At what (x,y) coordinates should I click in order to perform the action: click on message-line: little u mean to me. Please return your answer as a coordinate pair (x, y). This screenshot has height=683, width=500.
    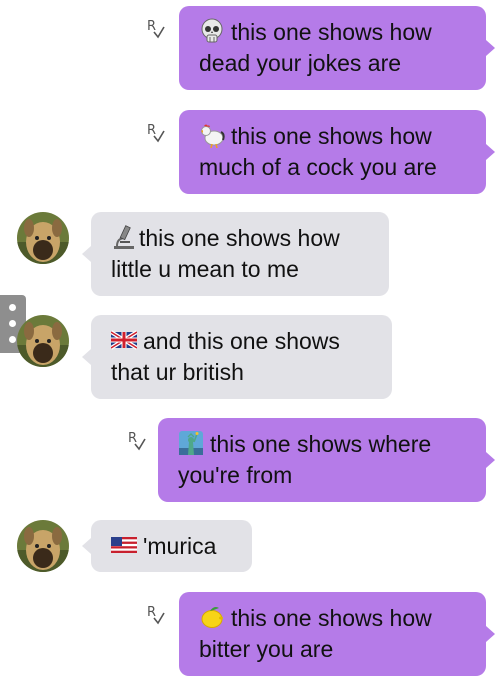
    Looking at the image, I should click on (205, 269).